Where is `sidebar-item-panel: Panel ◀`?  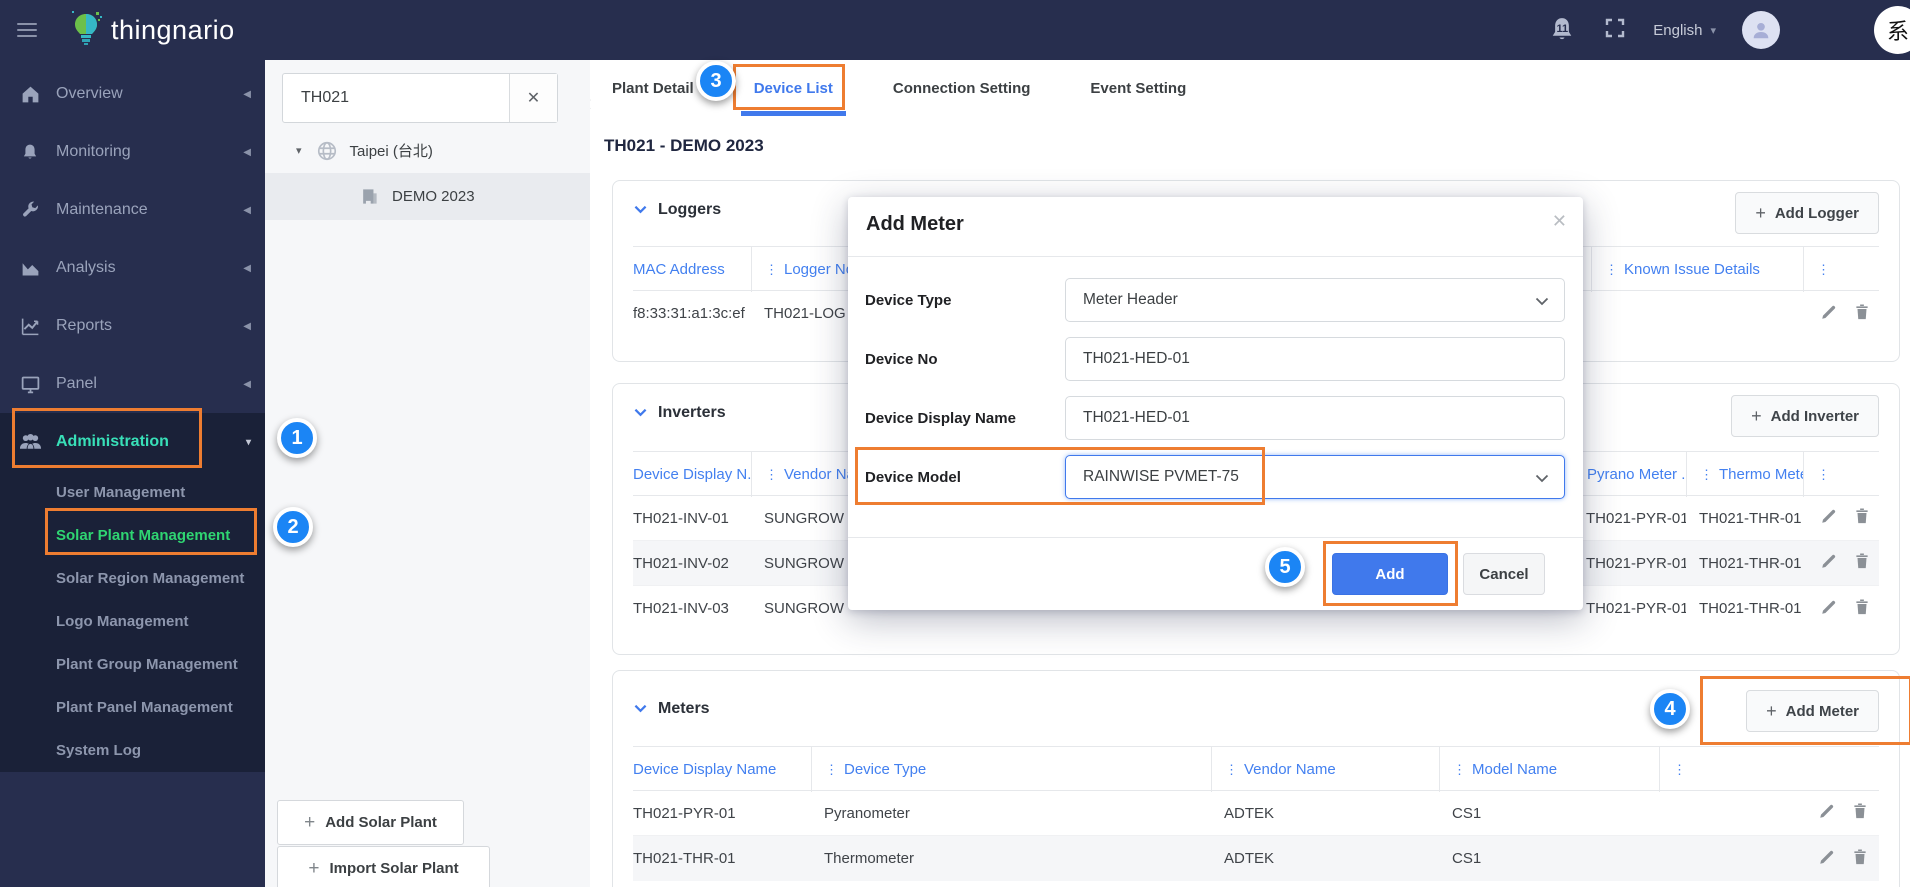 sidebar-item-panel: Panel ◀ is located at coordinates (132, 384).